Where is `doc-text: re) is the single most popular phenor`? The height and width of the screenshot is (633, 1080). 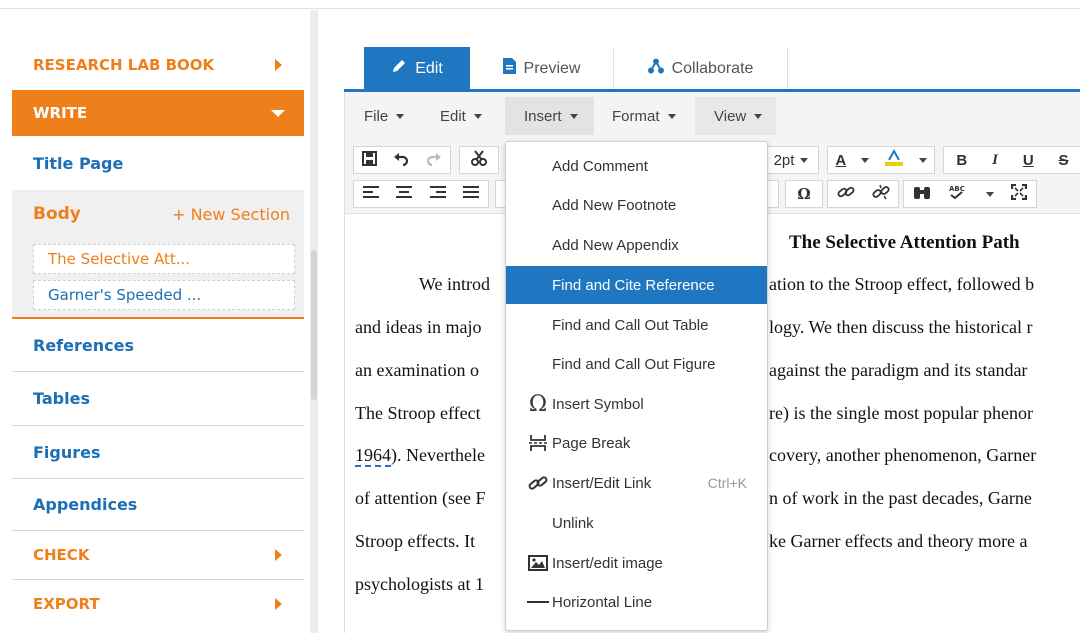 doc-text: re) is the single most popular phenor is located at coordinates (901, 413).